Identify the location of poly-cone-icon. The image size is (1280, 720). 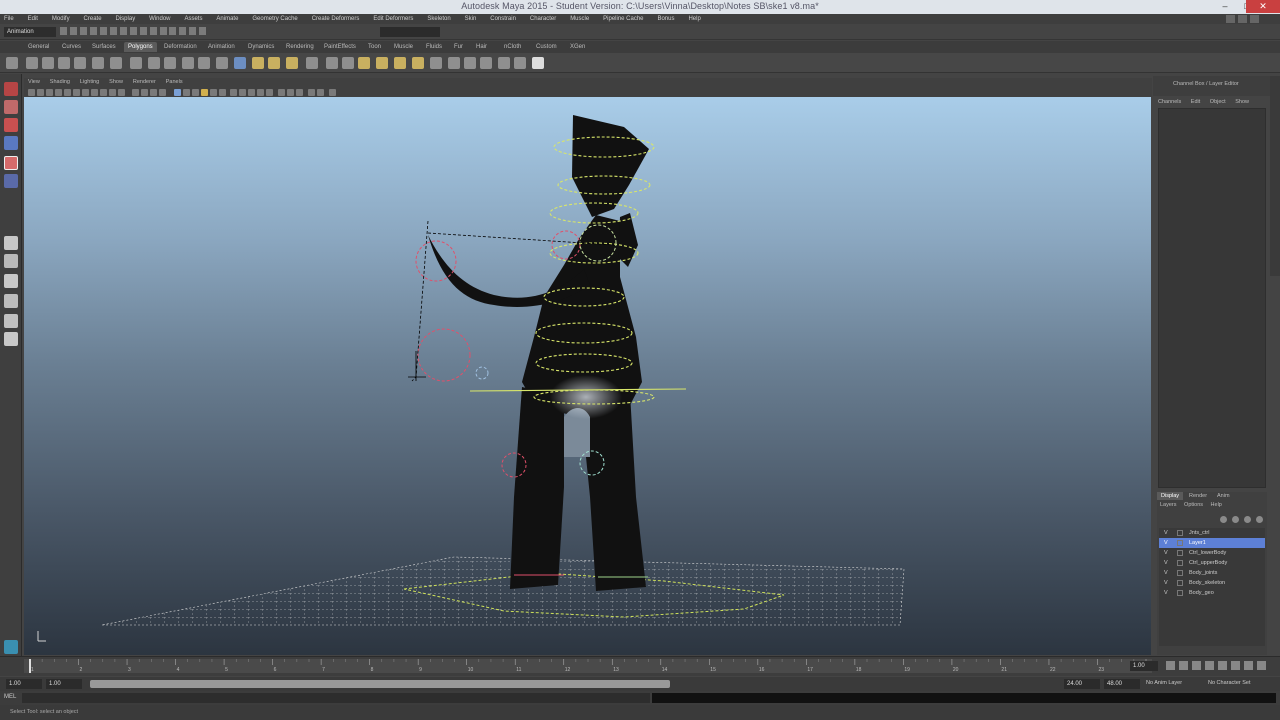
(80, 63).